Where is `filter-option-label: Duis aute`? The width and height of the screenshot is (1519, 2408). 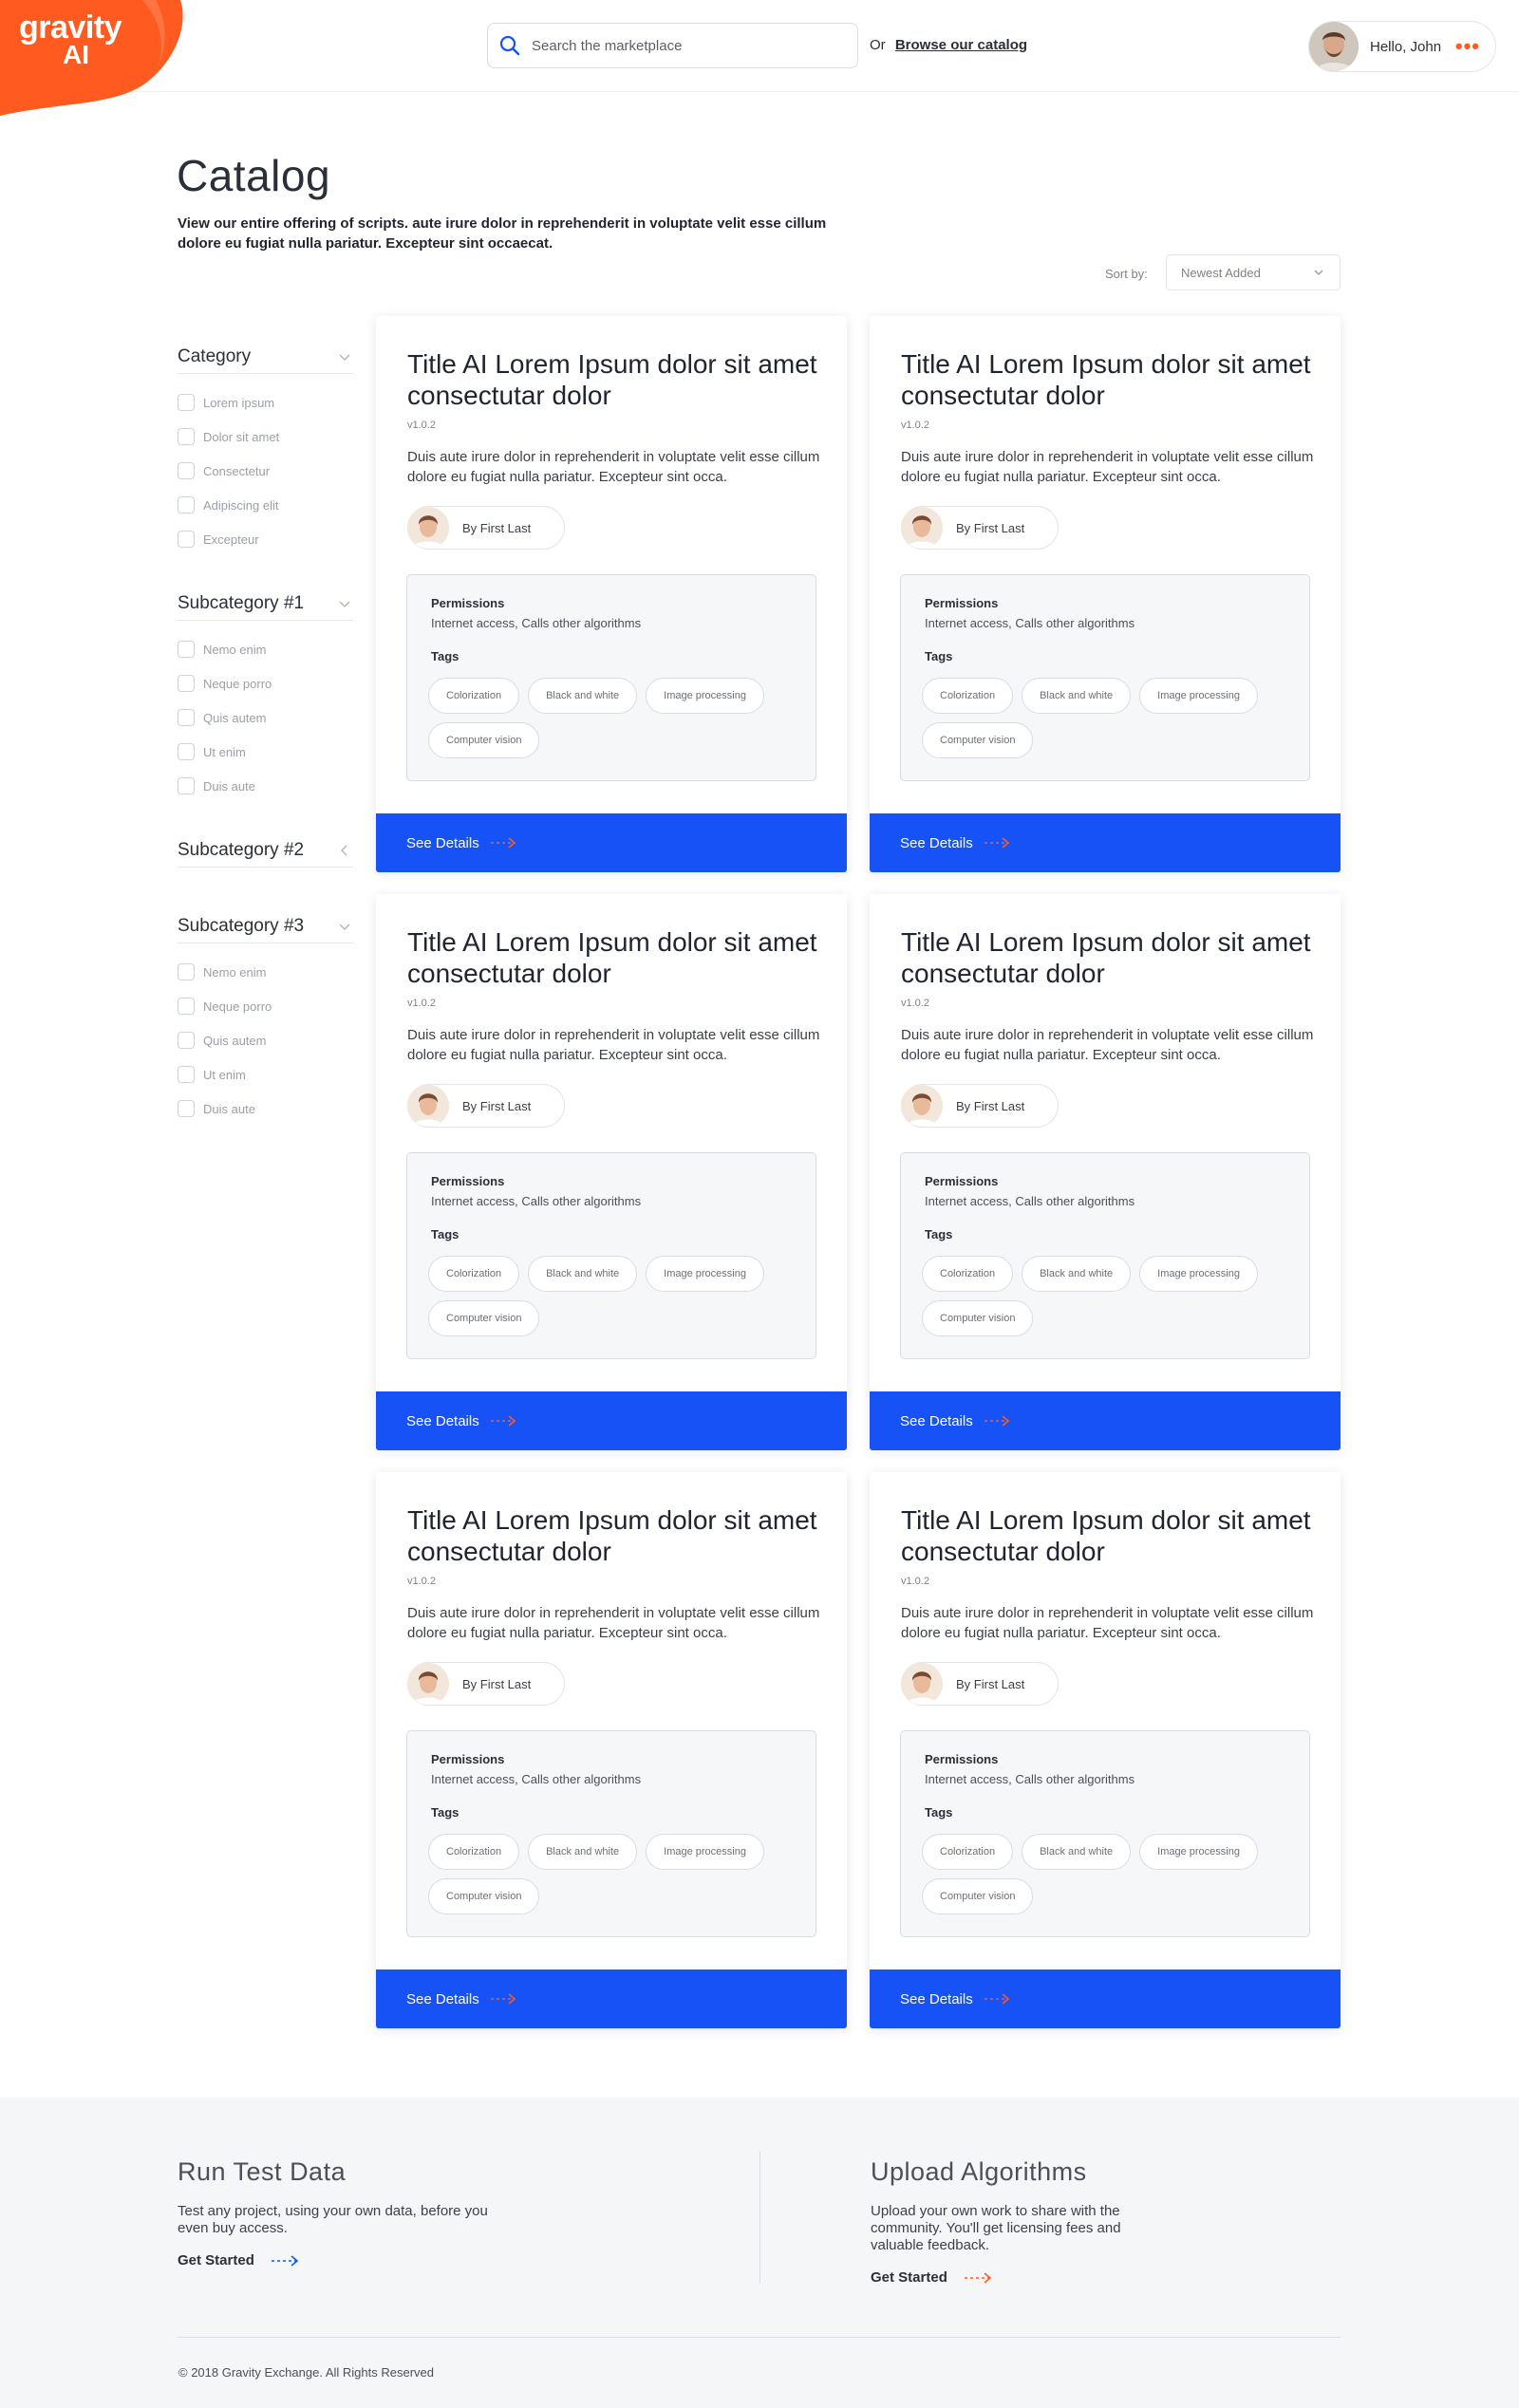 filter-option-label: Duis aute is located at coordinates (229, 1109).